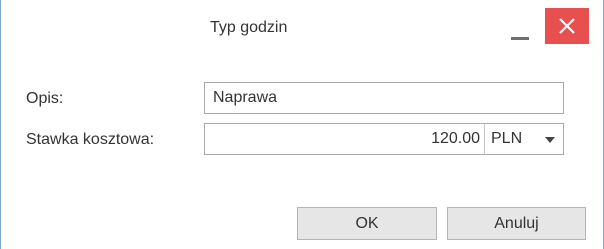 The width and height of the screenshot is (604, 249). I want to click on chevron-down-icon, so click(550, 140).